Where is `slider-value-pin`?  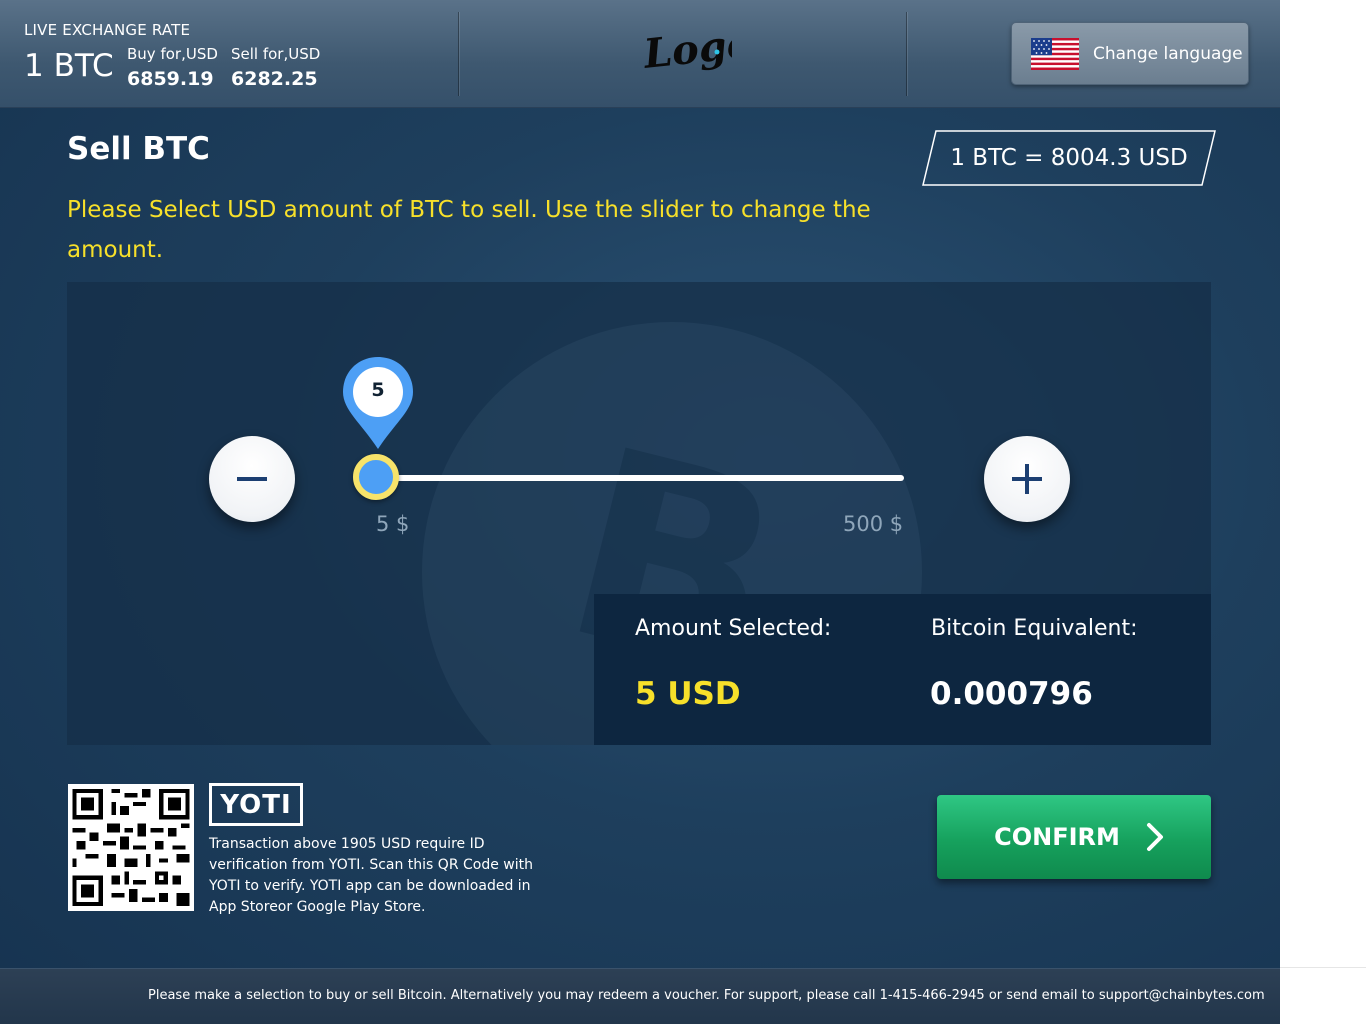 slider-value-pin is located at coordinates (378, 403).